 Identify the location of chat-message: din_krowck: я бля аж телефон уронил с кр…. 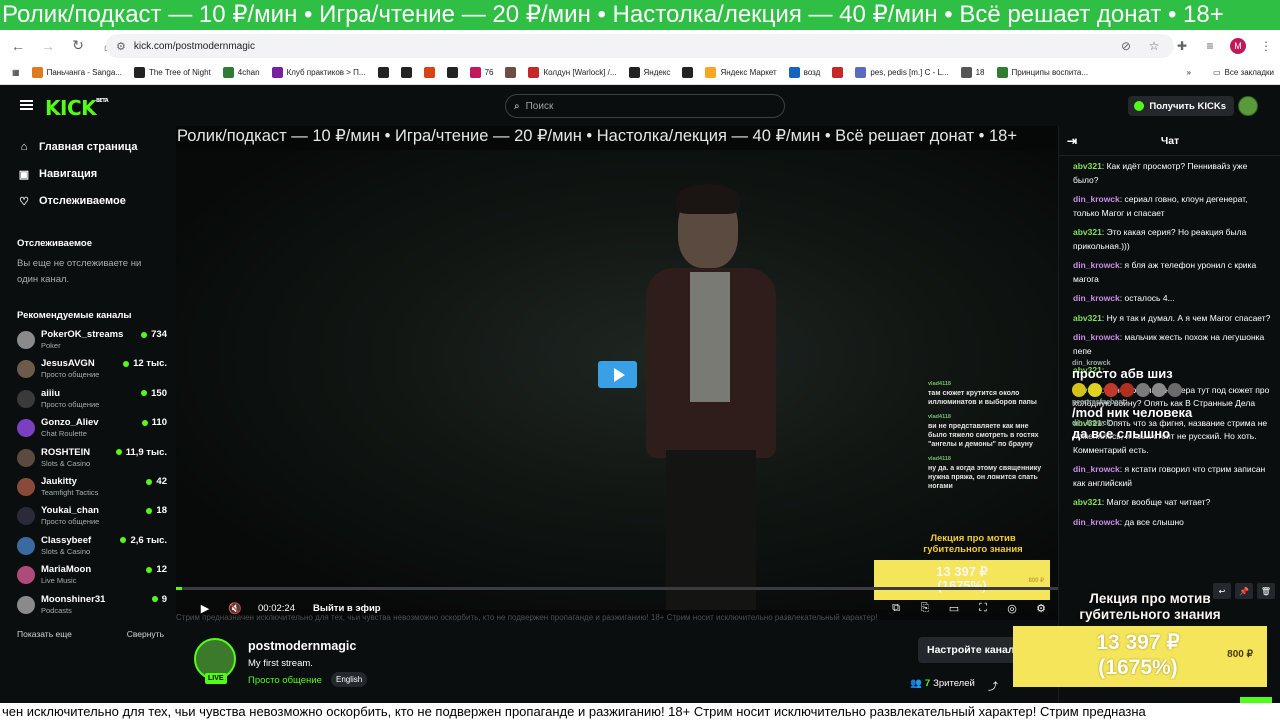
(1173, 272).